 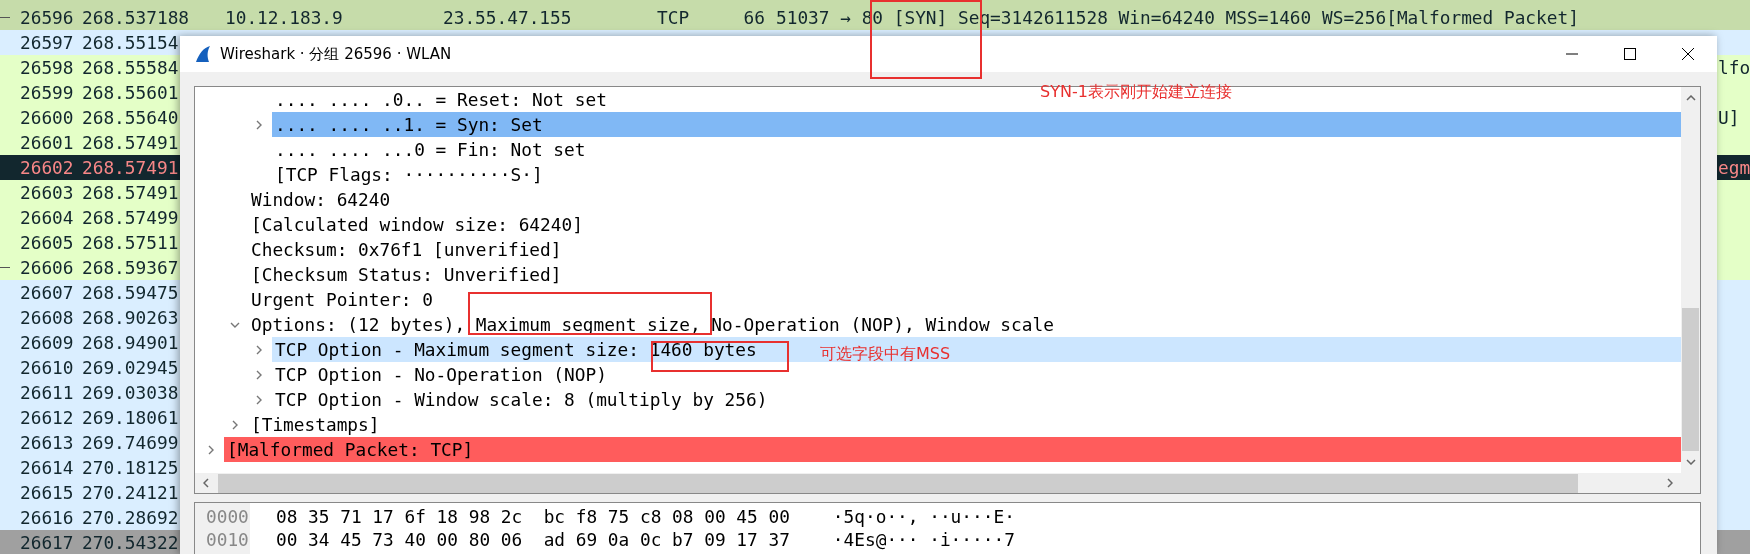 I want to click on window-title: Wireshark · 分组 26596 · WLAN, so click(x=336, y=54).